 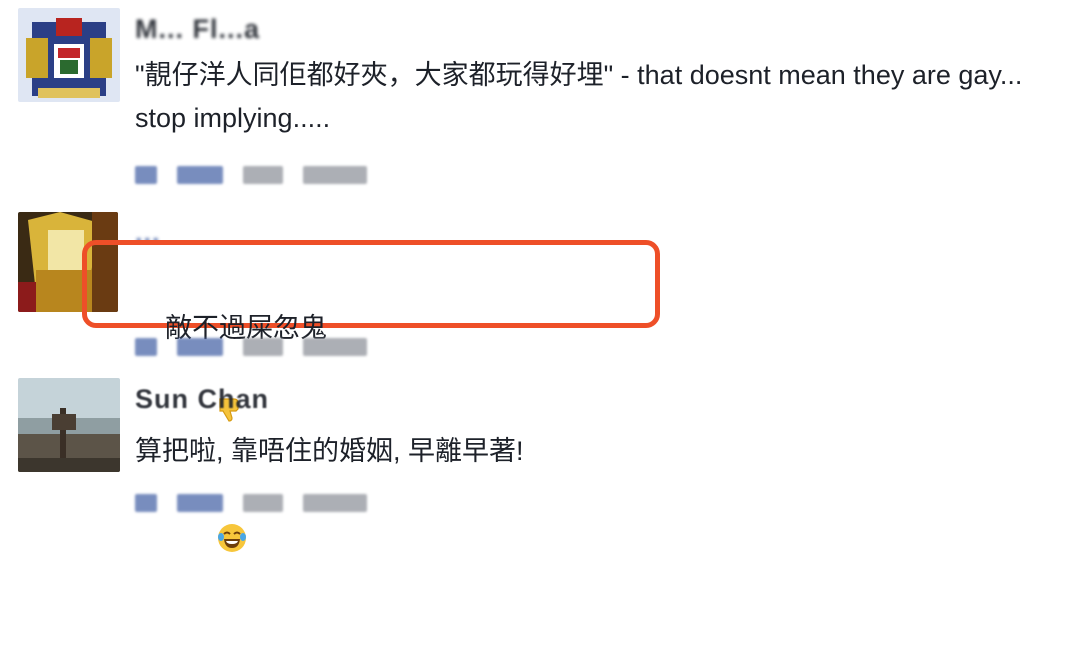 What do you see at coordinates (69, 425) in the screenshot?
I see `seaside-avatar-icon` at bounding box center [69, 425].